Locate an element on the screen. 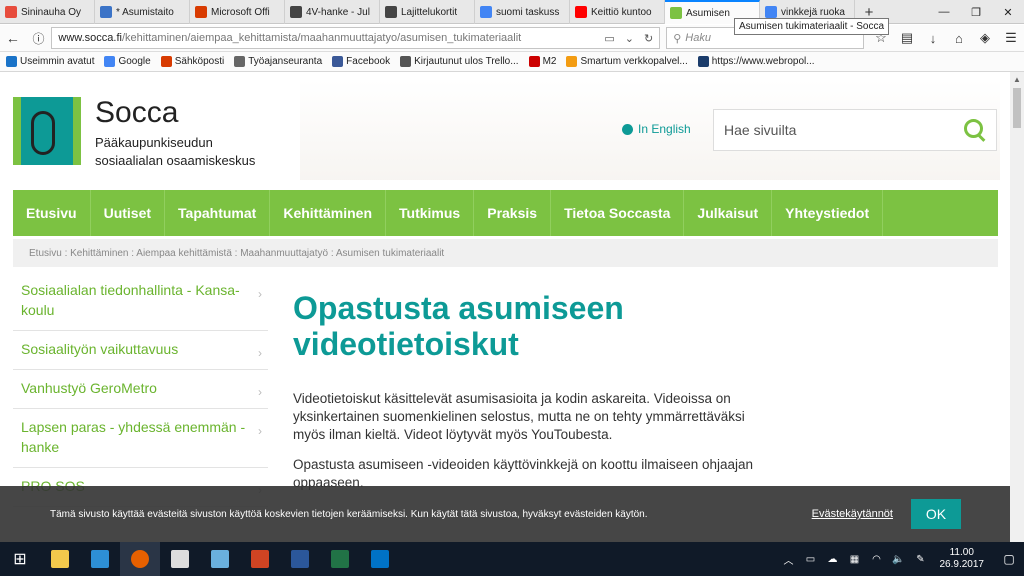  sidebar-item: Sosiaalityön vaikuttavuus › is located at coordinates (140, 350).